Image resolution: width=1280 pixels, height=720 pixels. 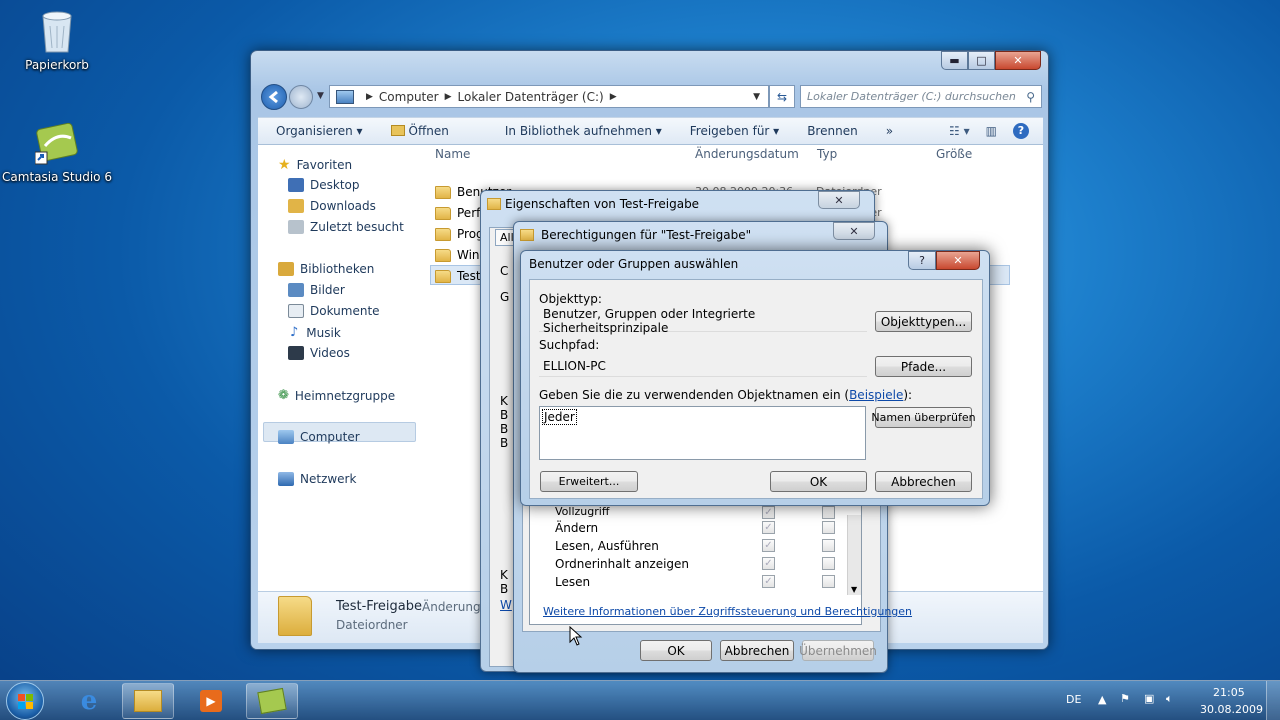 What do you see at coordinates (314, 332) in the screenshot?
I see `nav-music: ♪ Musik` at bounding box center [314, 332].